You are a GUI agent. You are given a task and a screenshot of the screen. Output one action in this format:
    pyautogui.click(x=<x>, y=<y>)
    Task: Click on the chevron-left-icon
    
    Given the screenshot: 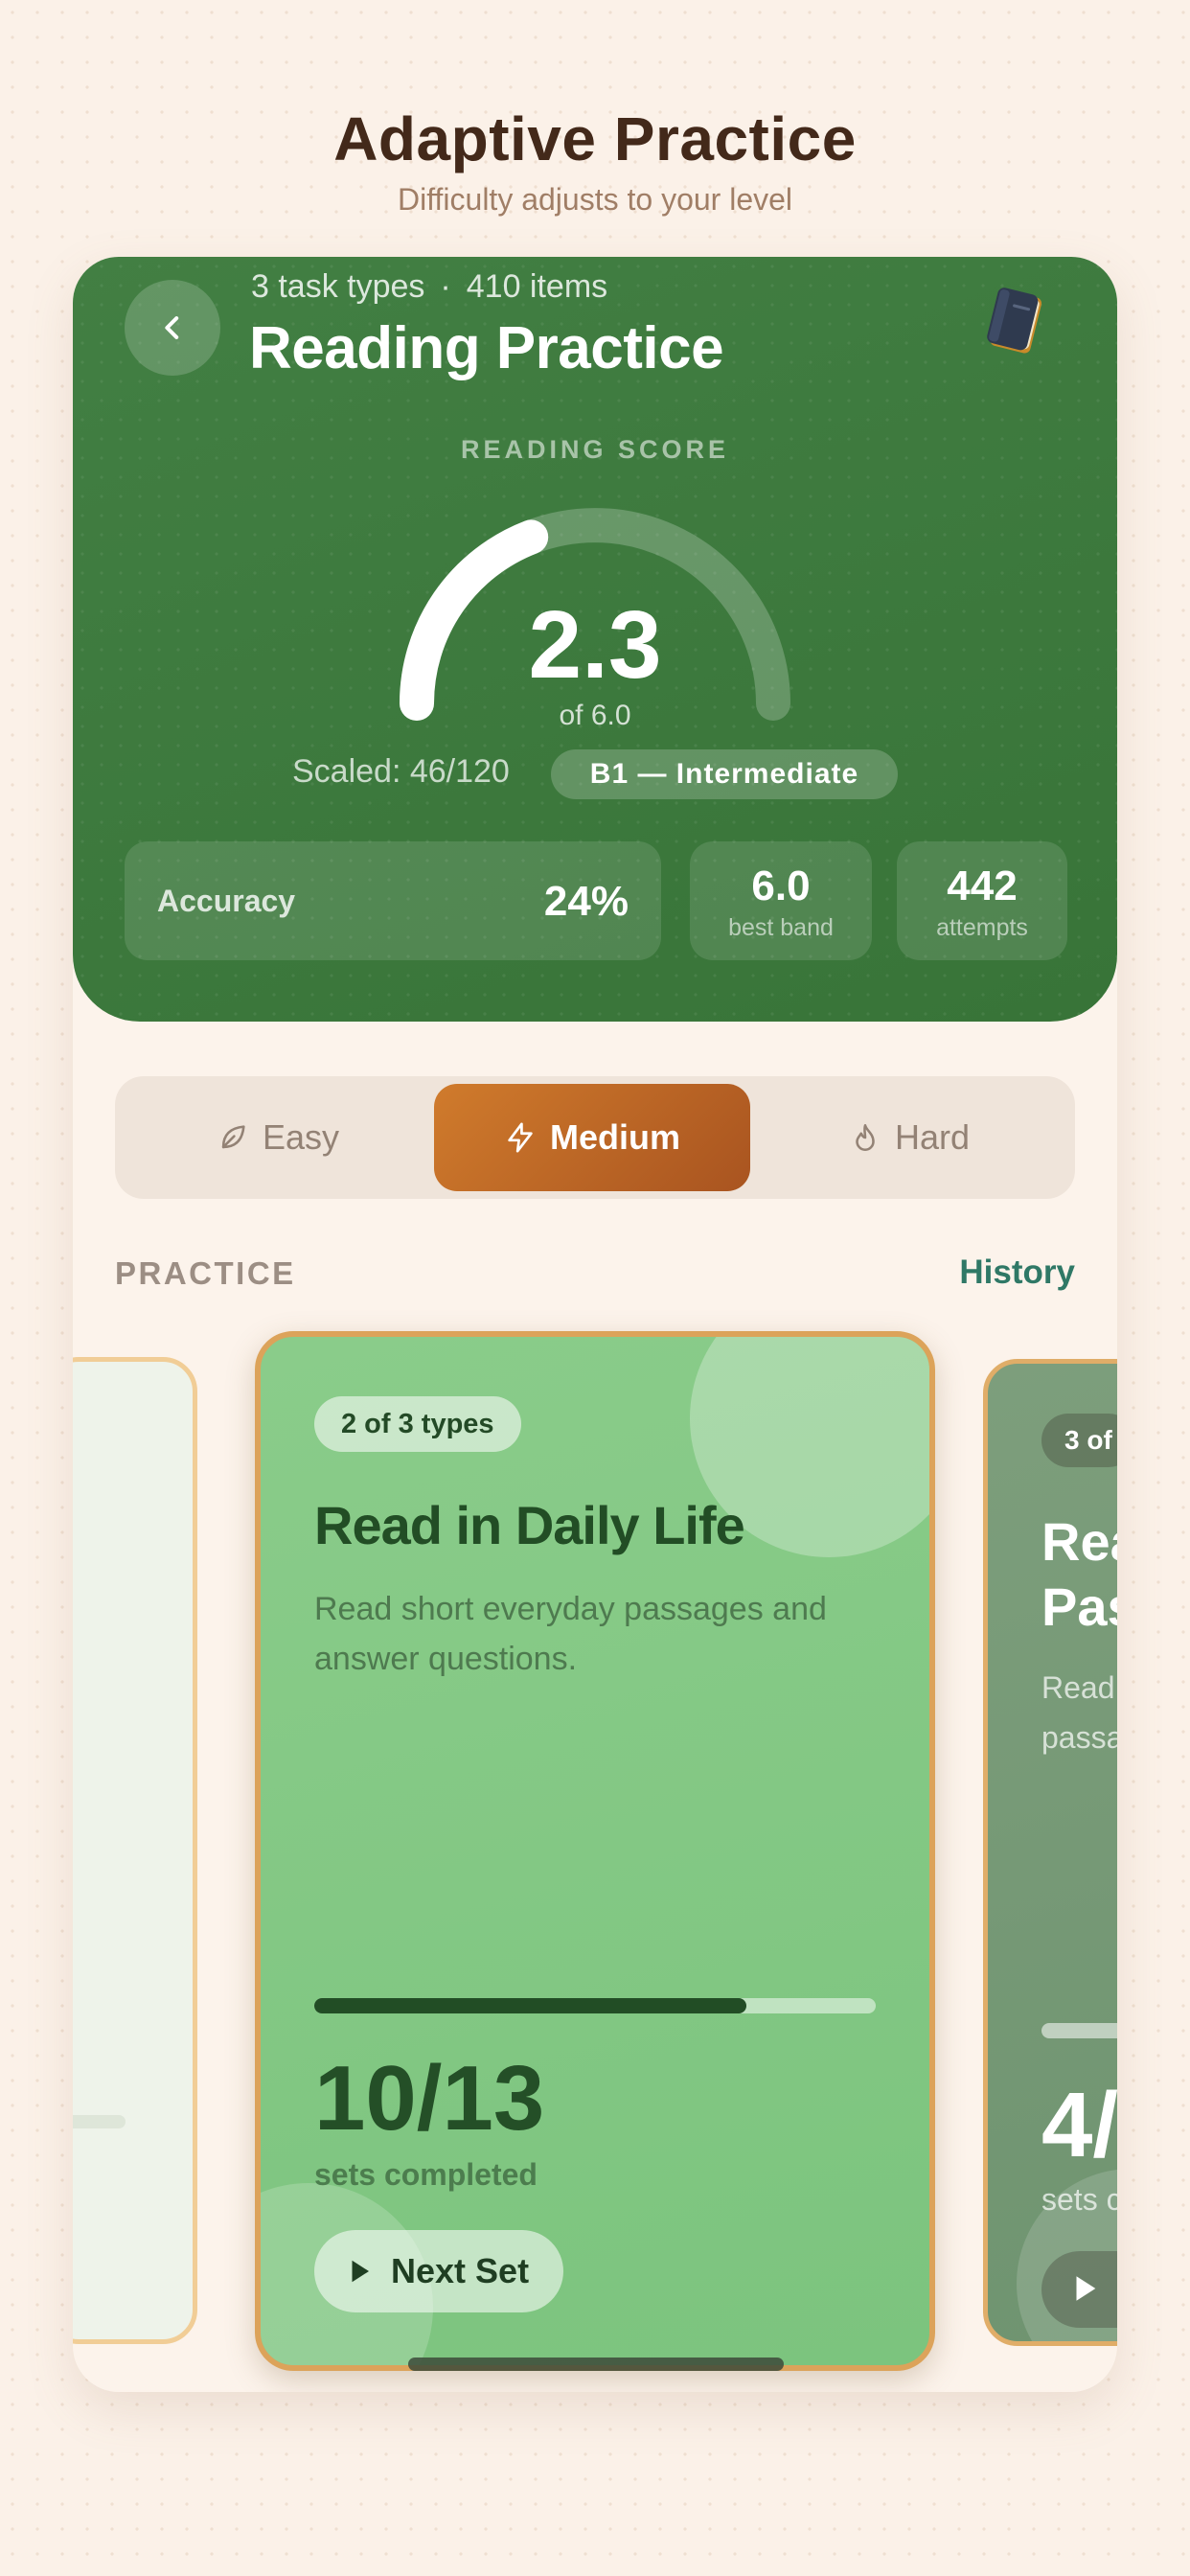 What is the action you would take?
    pyautogui.click(x=172, y=327)
    